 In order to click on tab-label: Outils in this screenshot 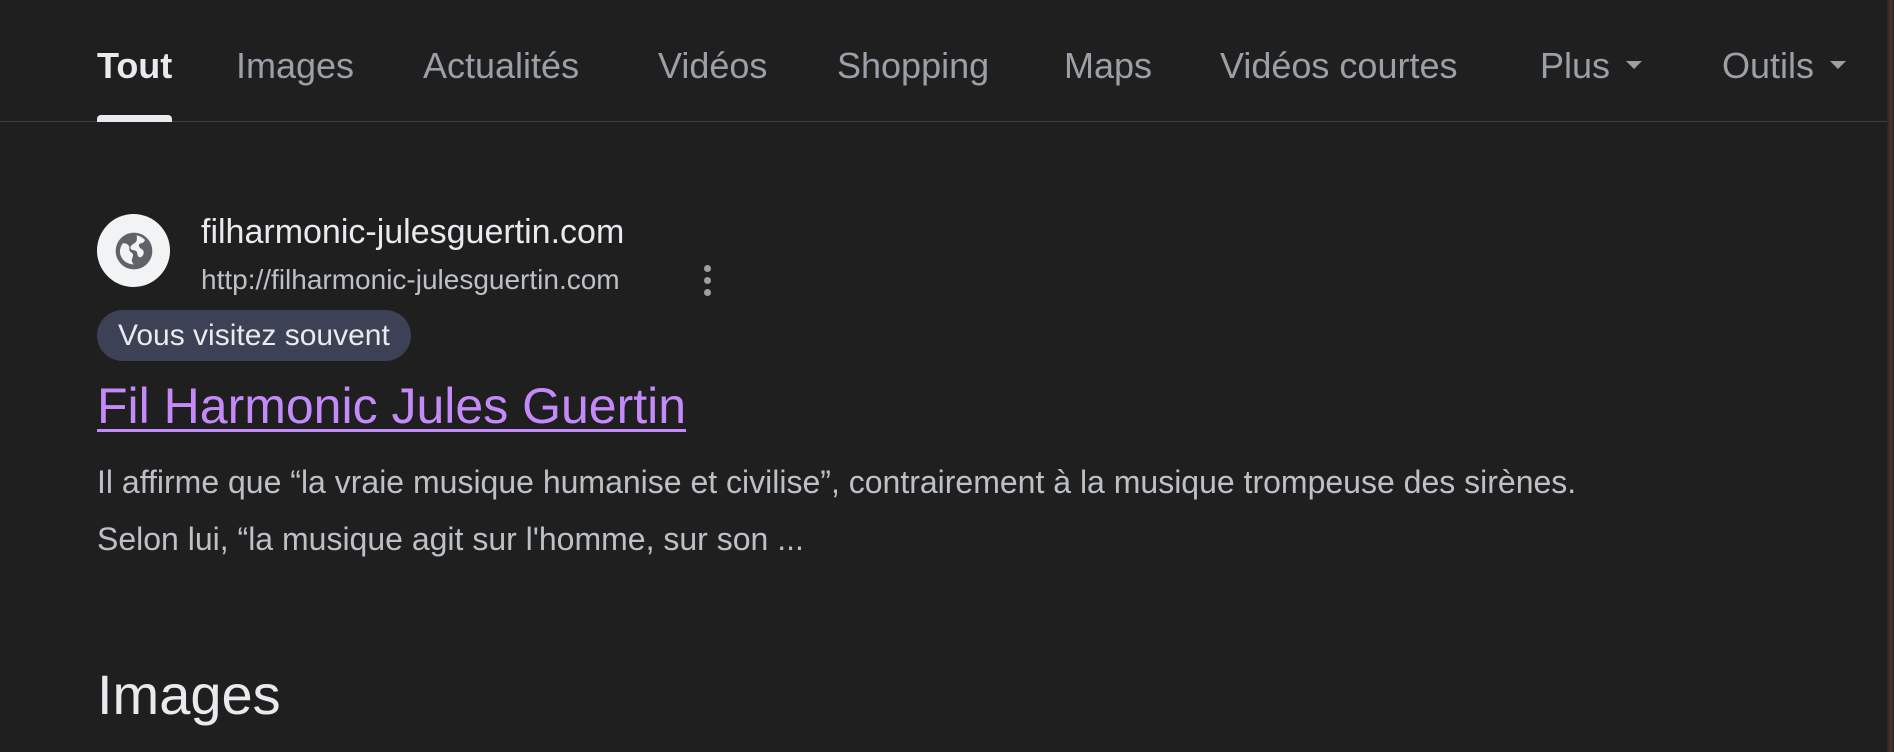, I will do `click(1768, 65)`.